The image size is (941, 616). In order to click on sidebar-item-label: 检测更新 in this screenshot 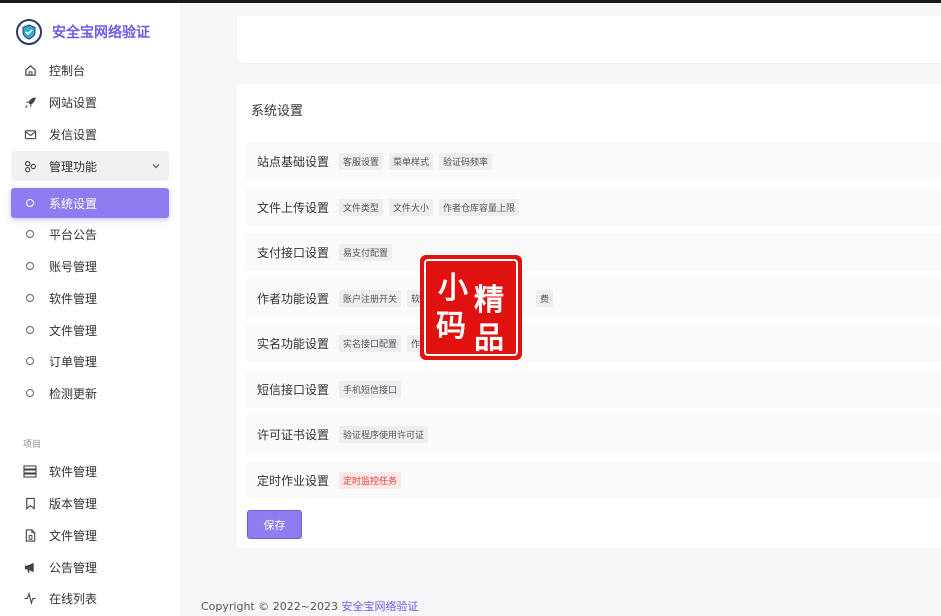, I will do `click(73, 393)`.